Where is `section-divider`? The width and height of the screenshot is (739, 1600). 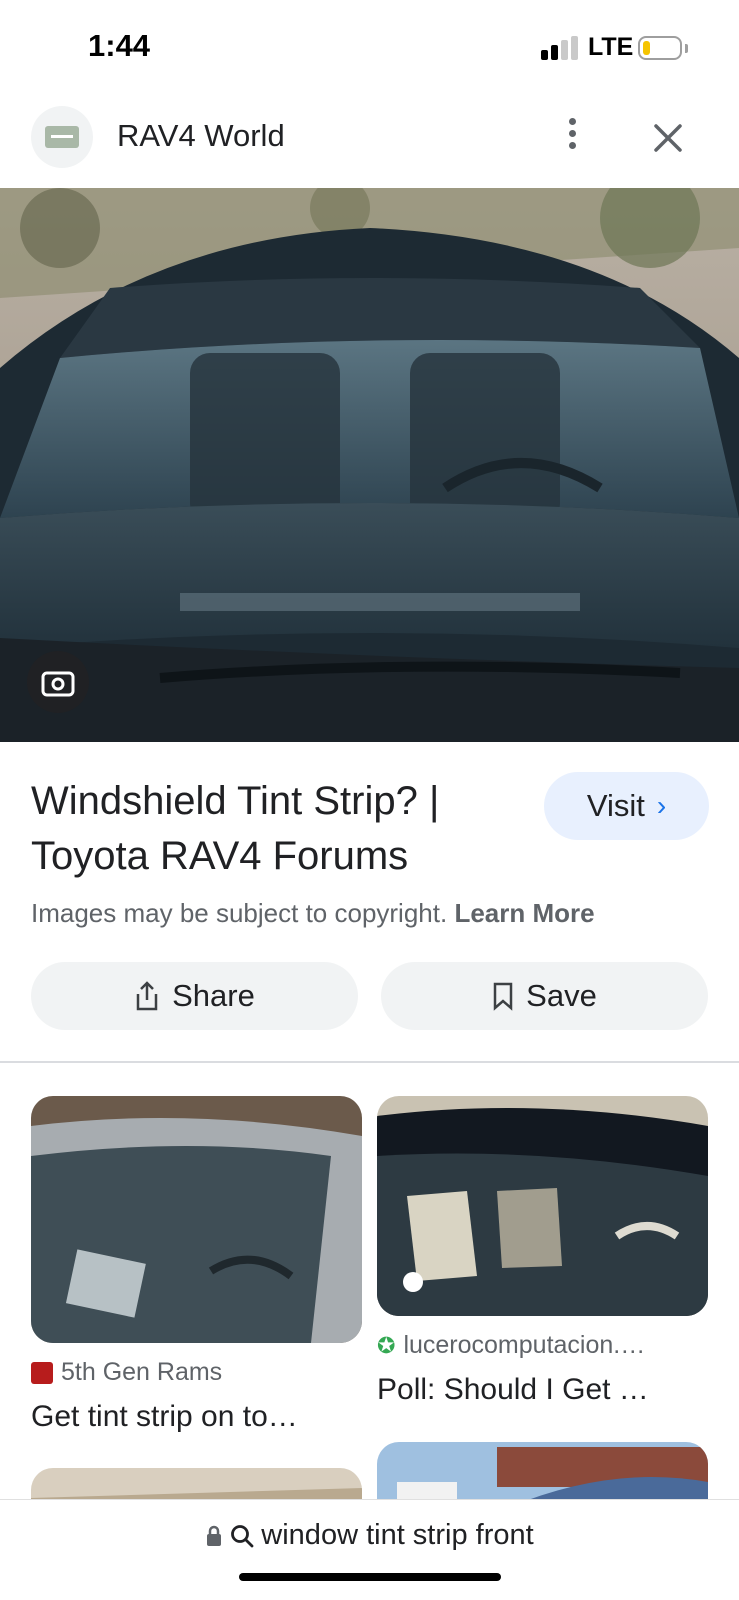
section-divider is located at coordinates (369, 1062).